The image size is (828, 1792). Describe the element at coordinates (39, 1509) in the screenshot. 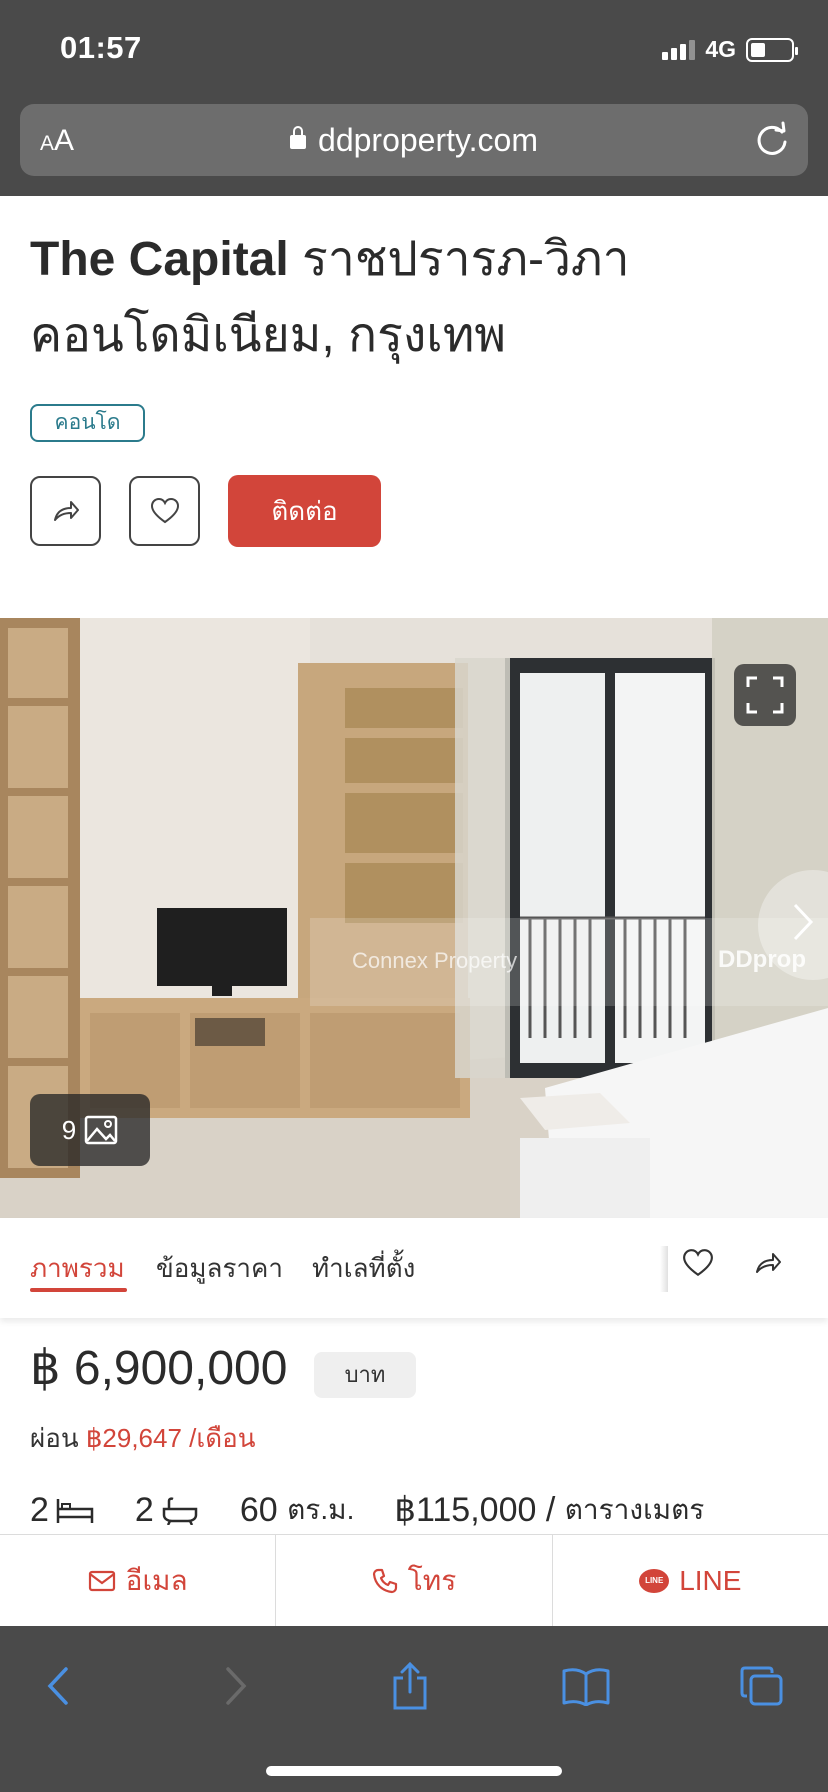

I see `bedroom-count: 2` at that location.